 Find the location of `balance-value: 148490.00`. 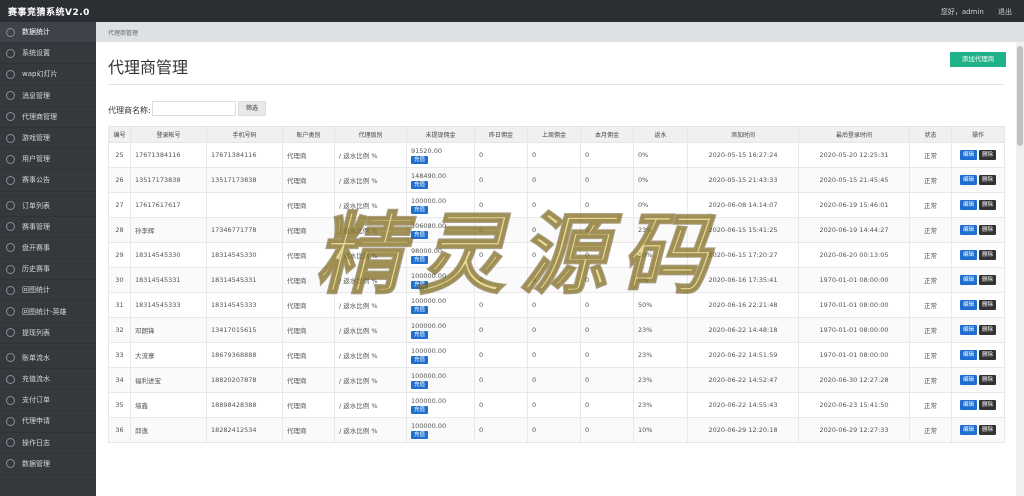

balance-value: 148490.00 is located at coordinates (429, 175).